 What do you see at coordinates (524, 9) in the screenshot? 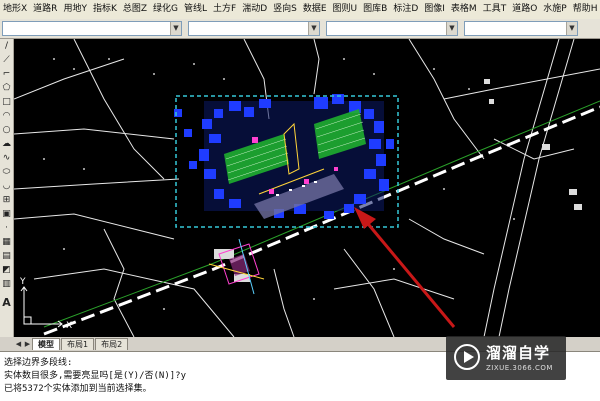
I see `menu-road-o: 道路O` at bounding box center [524, 9].